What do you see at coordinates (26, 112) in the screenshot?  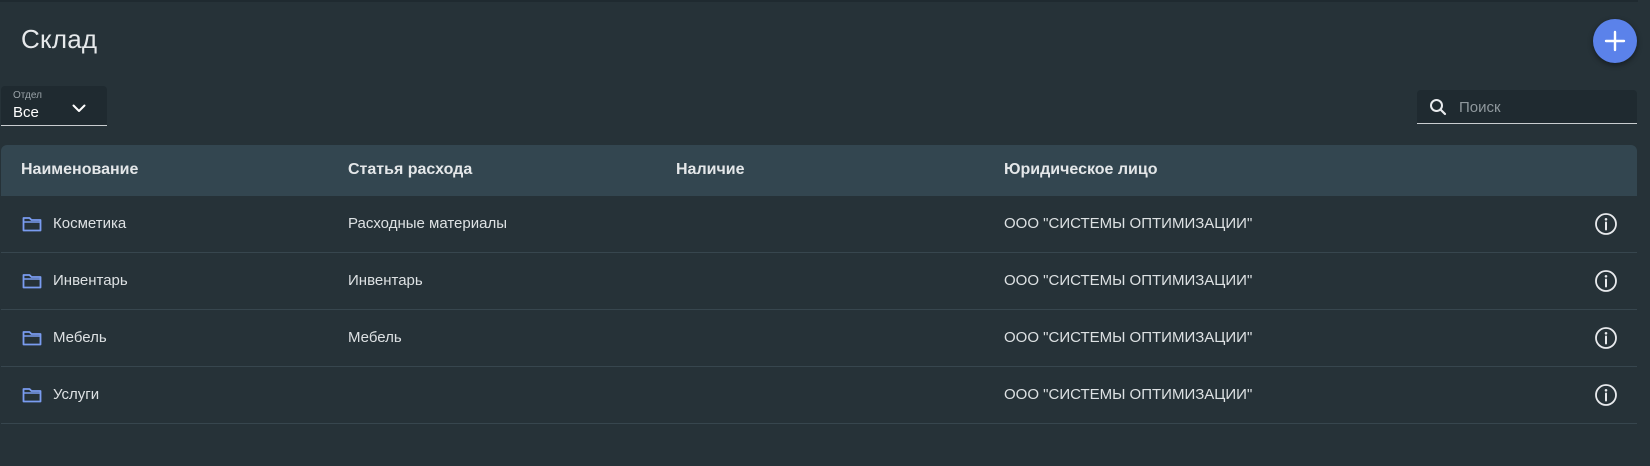 I see `department-select-value: Все` at bounding box center [26, 112].